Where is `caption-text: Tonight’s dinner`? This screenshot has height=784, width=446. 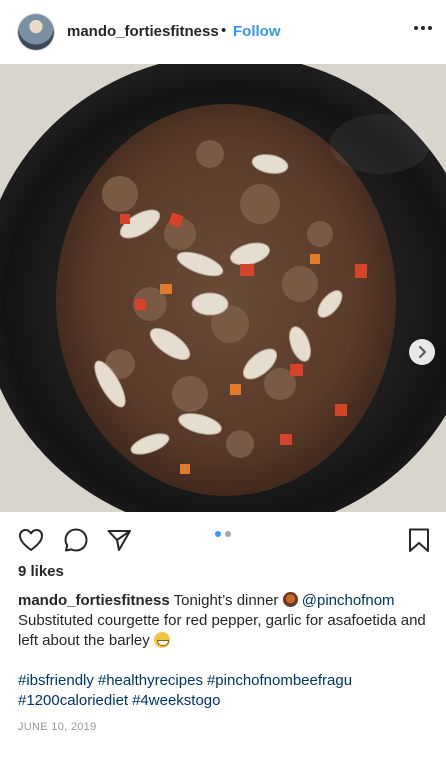
caption-text: Tonight’s dinner is located at coordinates (226, 600).